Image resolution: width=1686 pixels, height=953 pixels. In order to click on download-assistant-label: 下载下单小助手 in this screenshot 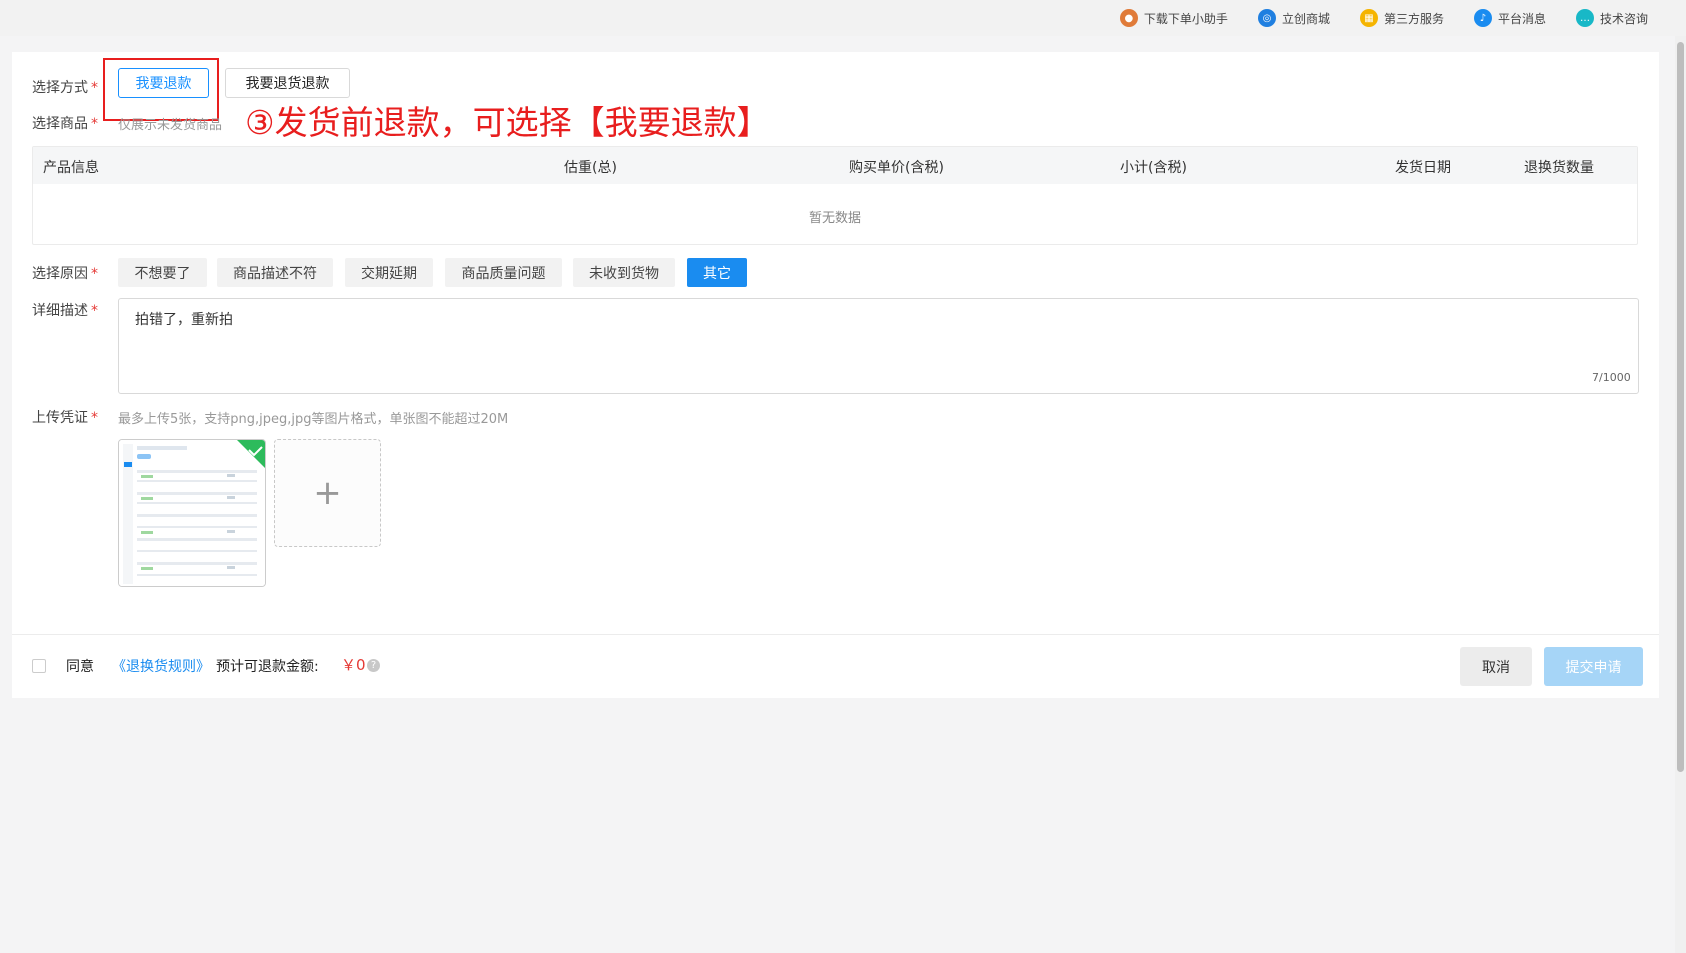, I will do `click(1185, 18)`.